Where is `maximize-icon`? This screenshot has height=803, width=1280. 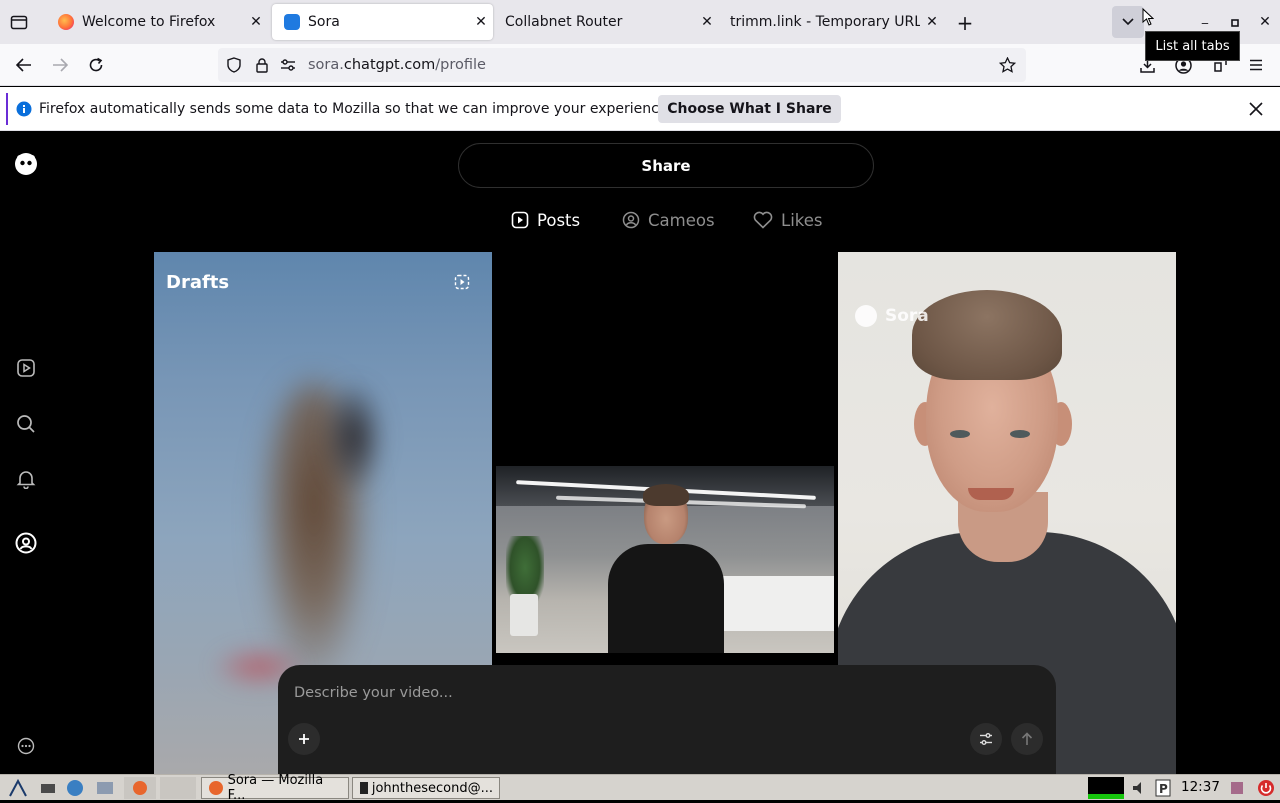 maximize-icon is located at coordinates (1235, 23).